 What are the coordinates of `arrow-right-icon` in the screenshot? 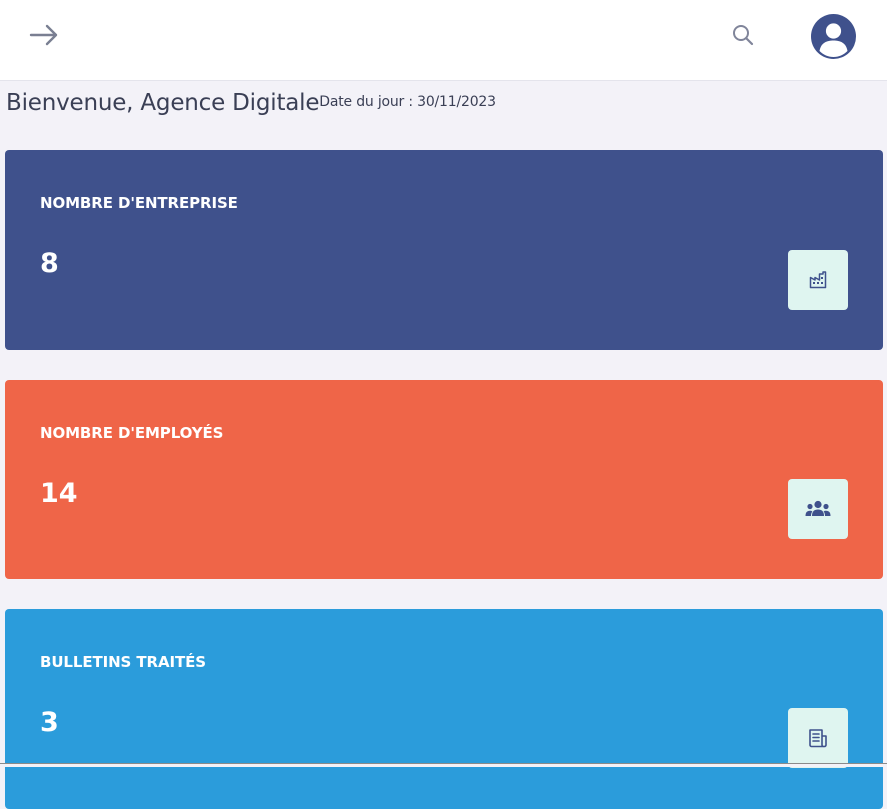 It's located at (44, 35).